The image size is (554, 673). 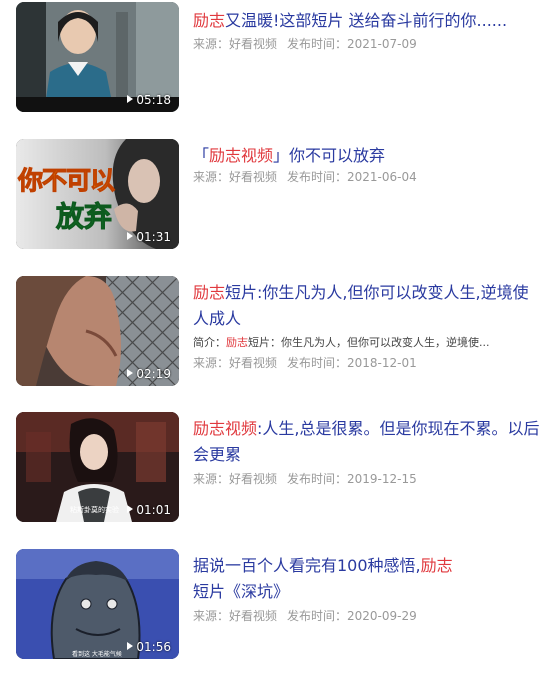 I want to click on duration-label: 02:19, so click(x=149, y=374).